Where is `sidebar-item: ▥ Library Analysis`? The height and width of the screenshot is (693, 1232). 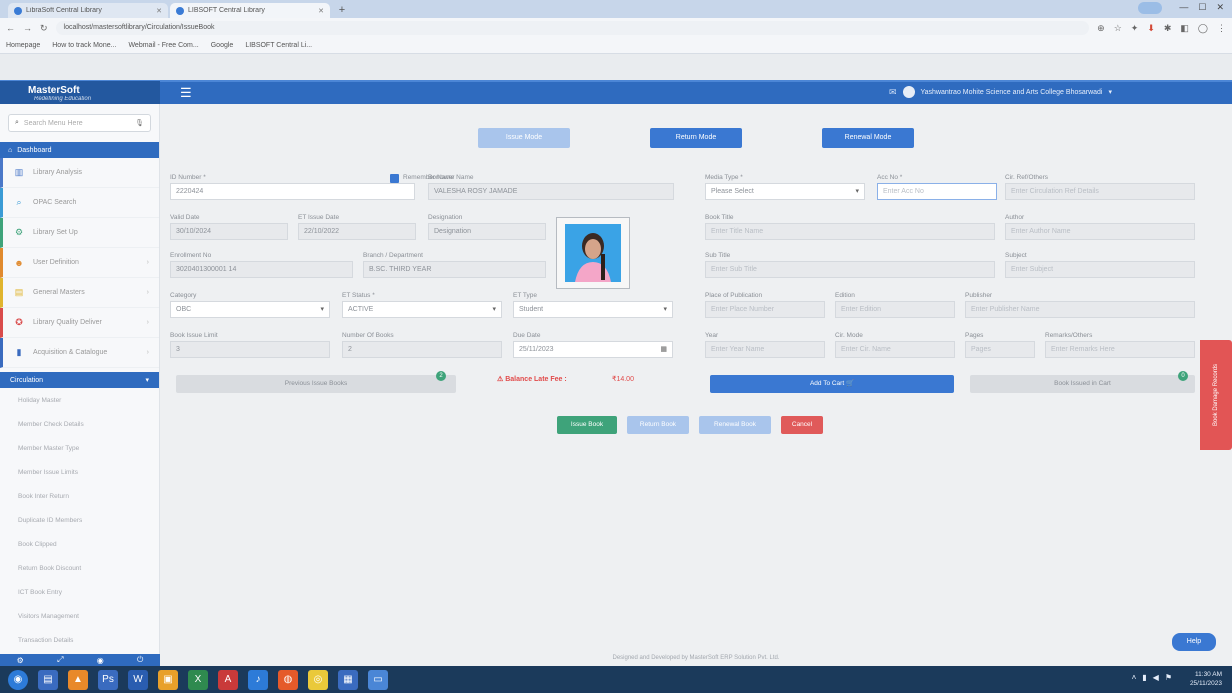
sidebar-item: ▥ Library Analysis is located at coordinates (79, 173).